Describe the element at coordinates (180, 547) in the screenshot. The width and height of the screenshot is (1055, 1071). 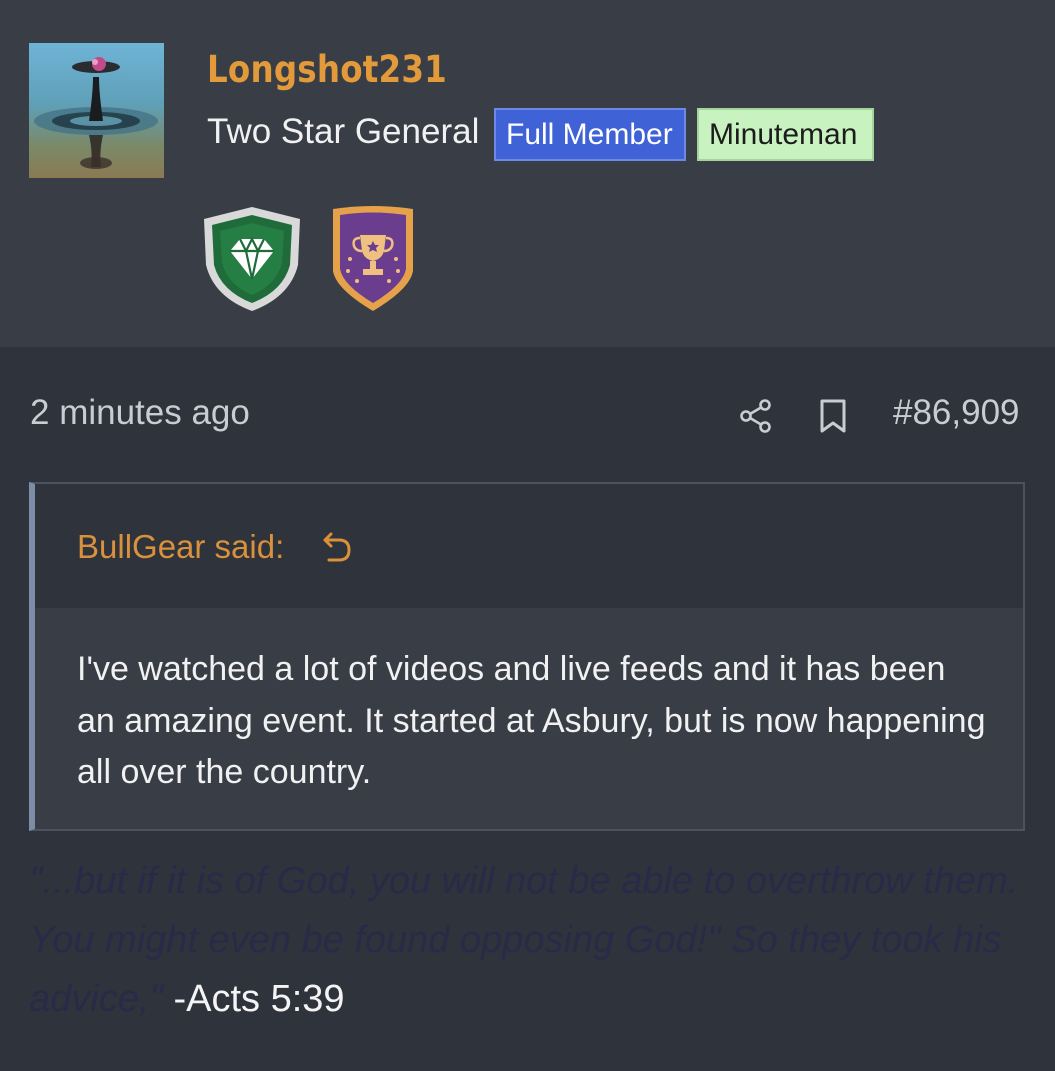
I see `quote-author: BullGear said:` at that location.